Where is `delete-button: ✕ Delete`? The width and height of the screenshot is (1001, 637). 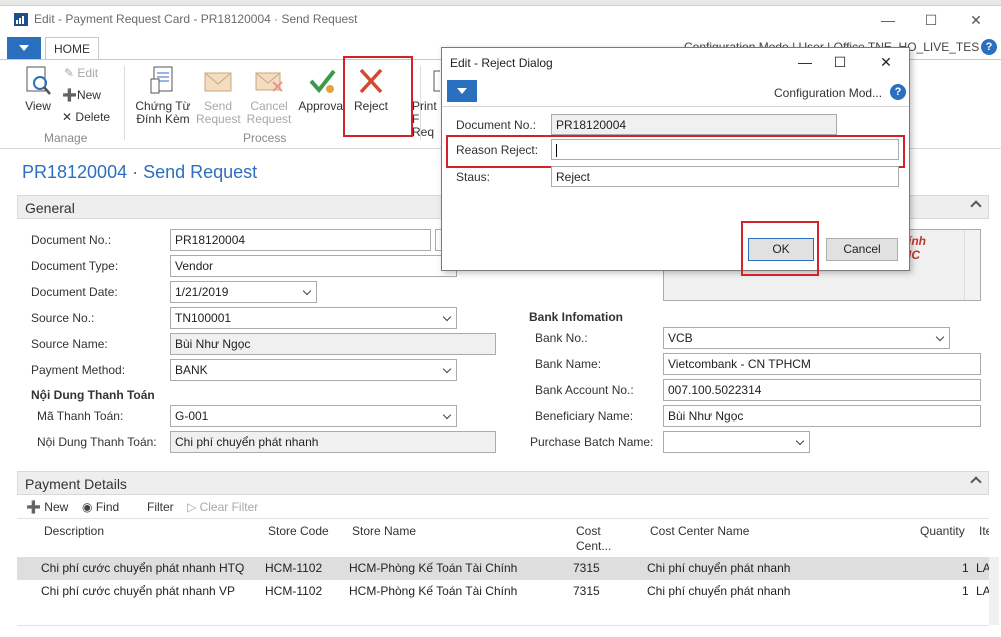
delete-button: ✕ Delete is located at coordinates (86, 117).